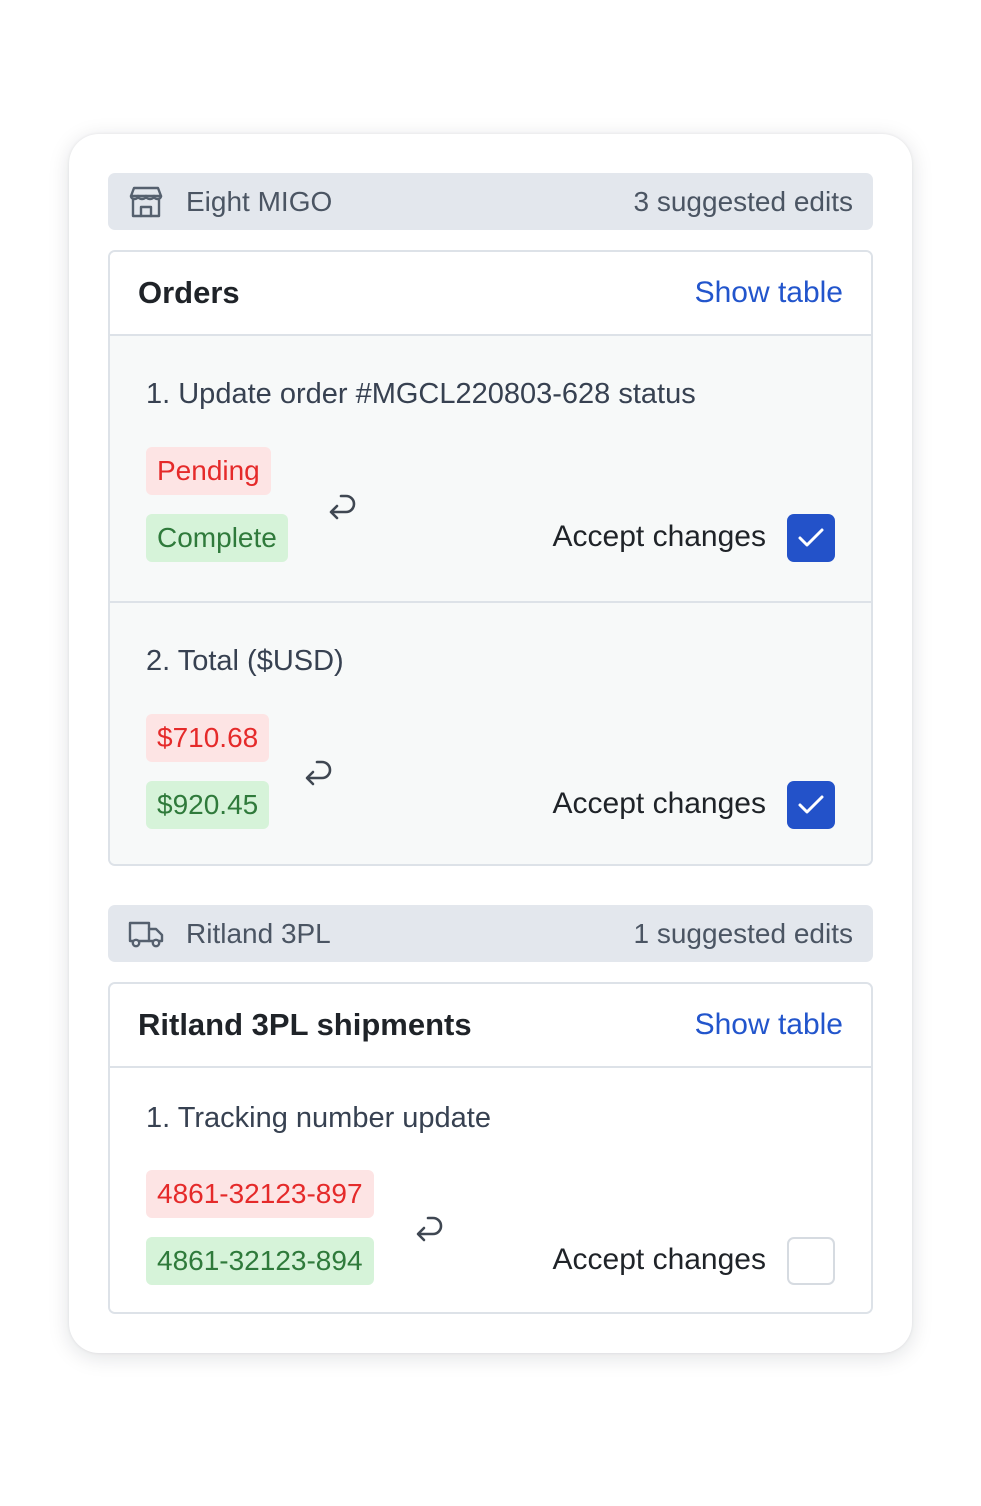 Image resolution: width=981 pixels, height=1506 pixels. What do you see at coordinates (318, 1118) in the screenshot?
I see `edit-title: 1. Tracking number update` at bounding box center [318, 1118].